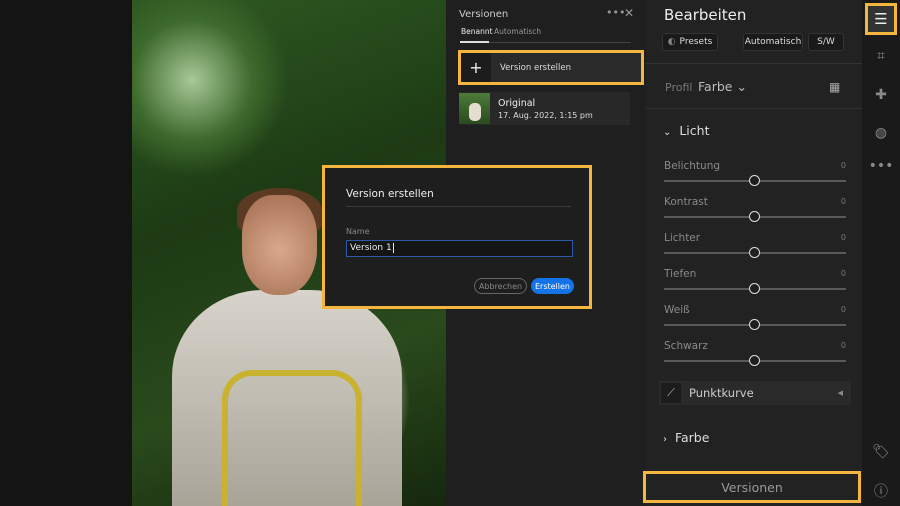 The image size is (900, 506). I want to click on close-icon: ✕, so click(629, 13).